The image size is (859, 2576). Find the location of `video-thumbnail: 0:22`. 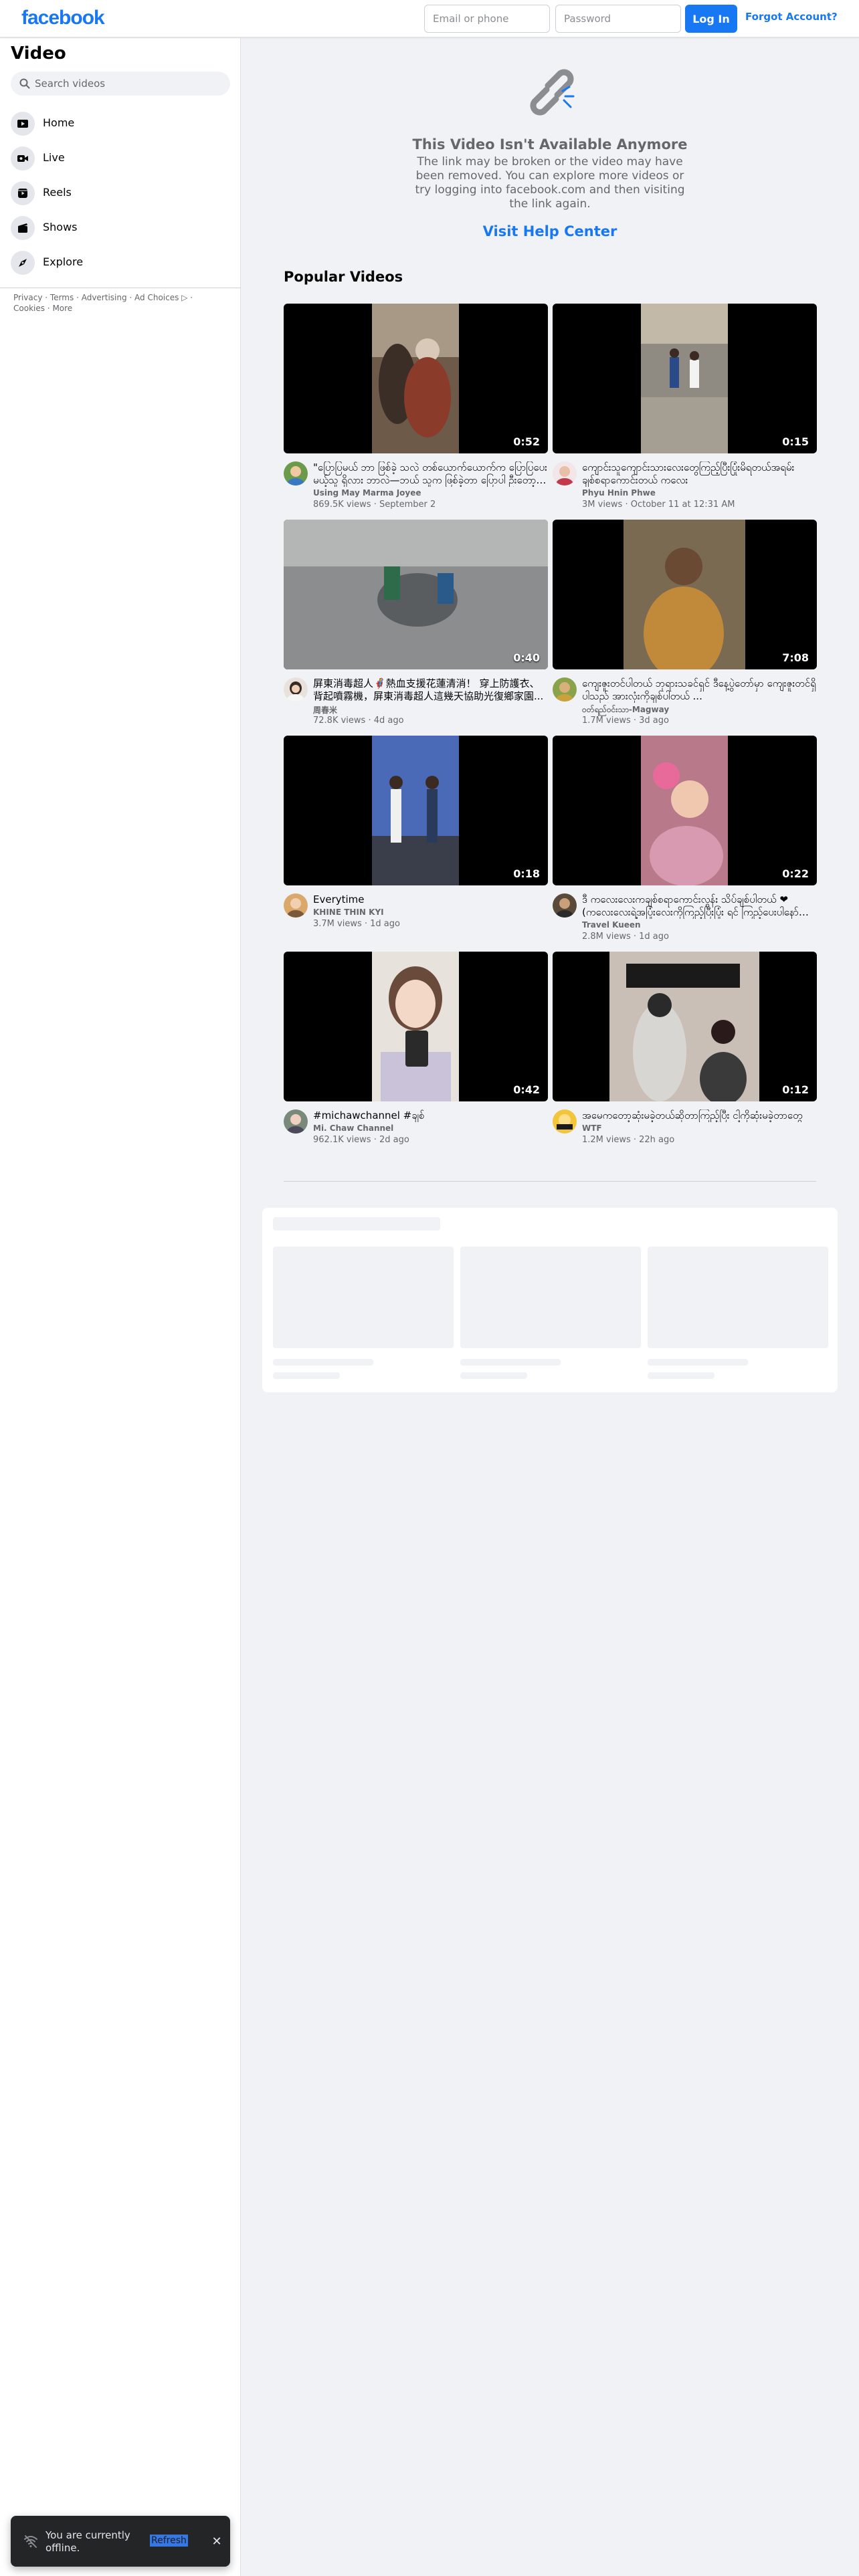

video-thumbnail: 0:22 is located at coordinates (685, 810).